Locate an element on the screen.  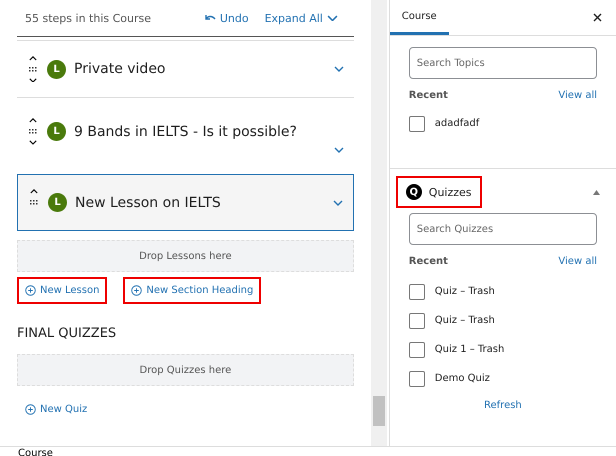
quizzes-panel-toggle: Q Quizzes is located at coordinates (439, 192).